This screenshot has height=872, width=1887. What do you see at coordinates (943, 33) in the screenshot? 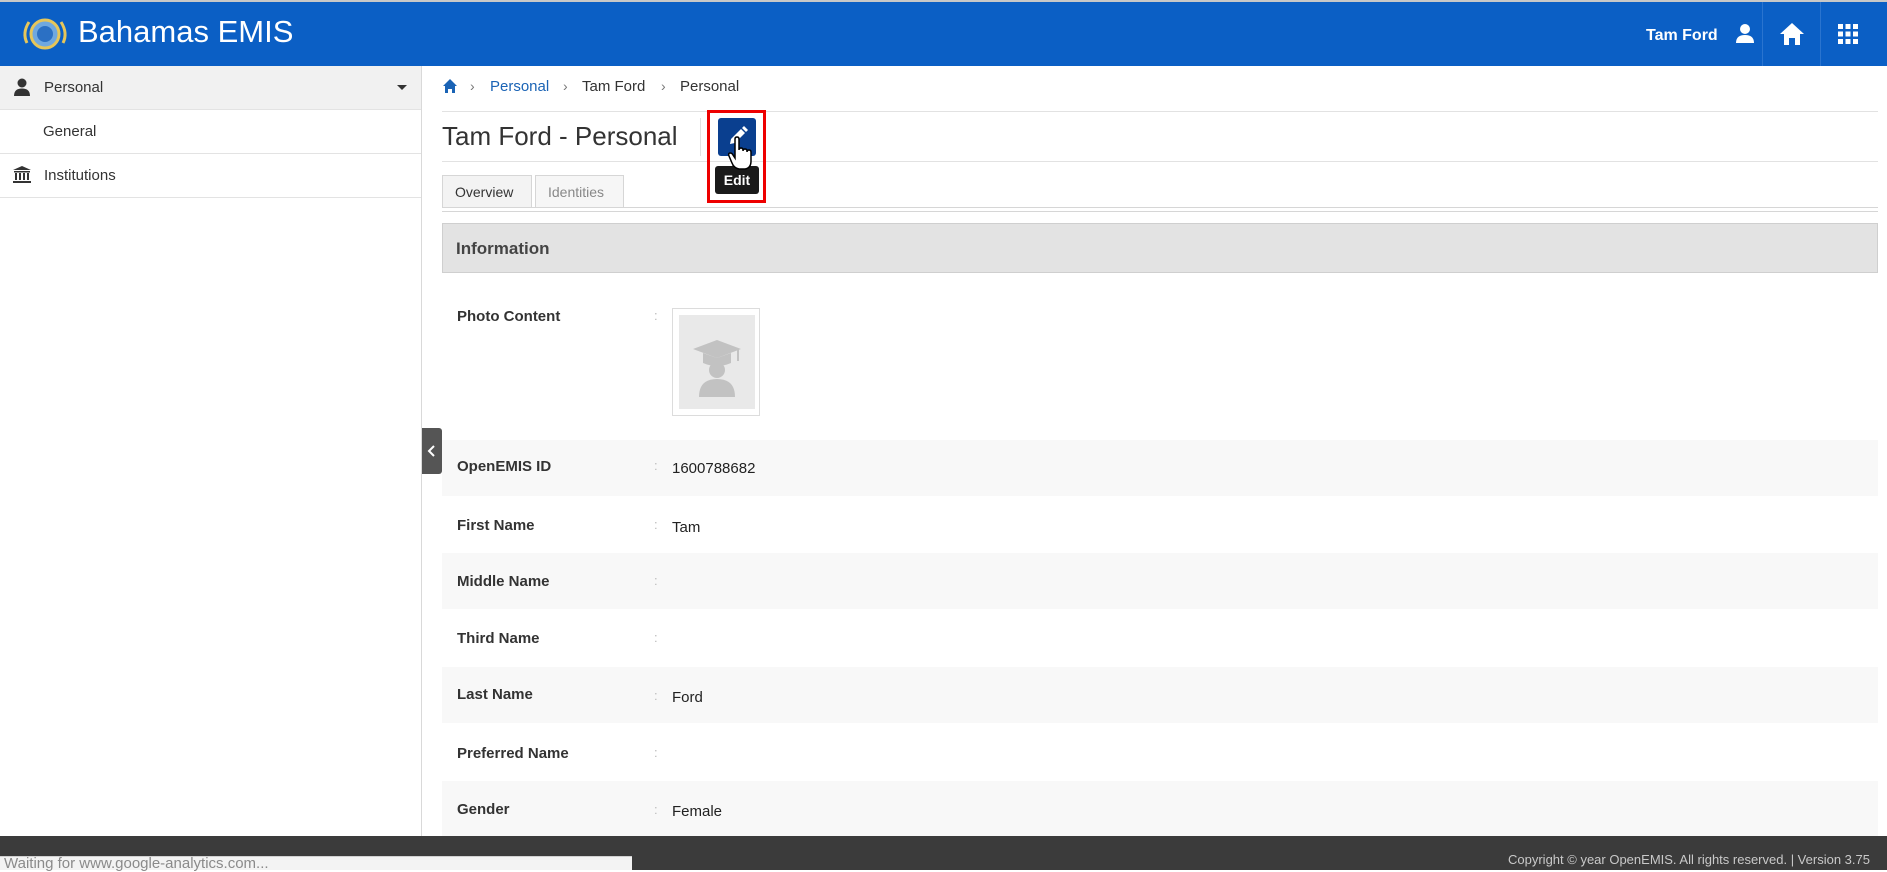
I see `top-bar: Bahamas EMIS Tam Ford` at bounding box center [943, 33].